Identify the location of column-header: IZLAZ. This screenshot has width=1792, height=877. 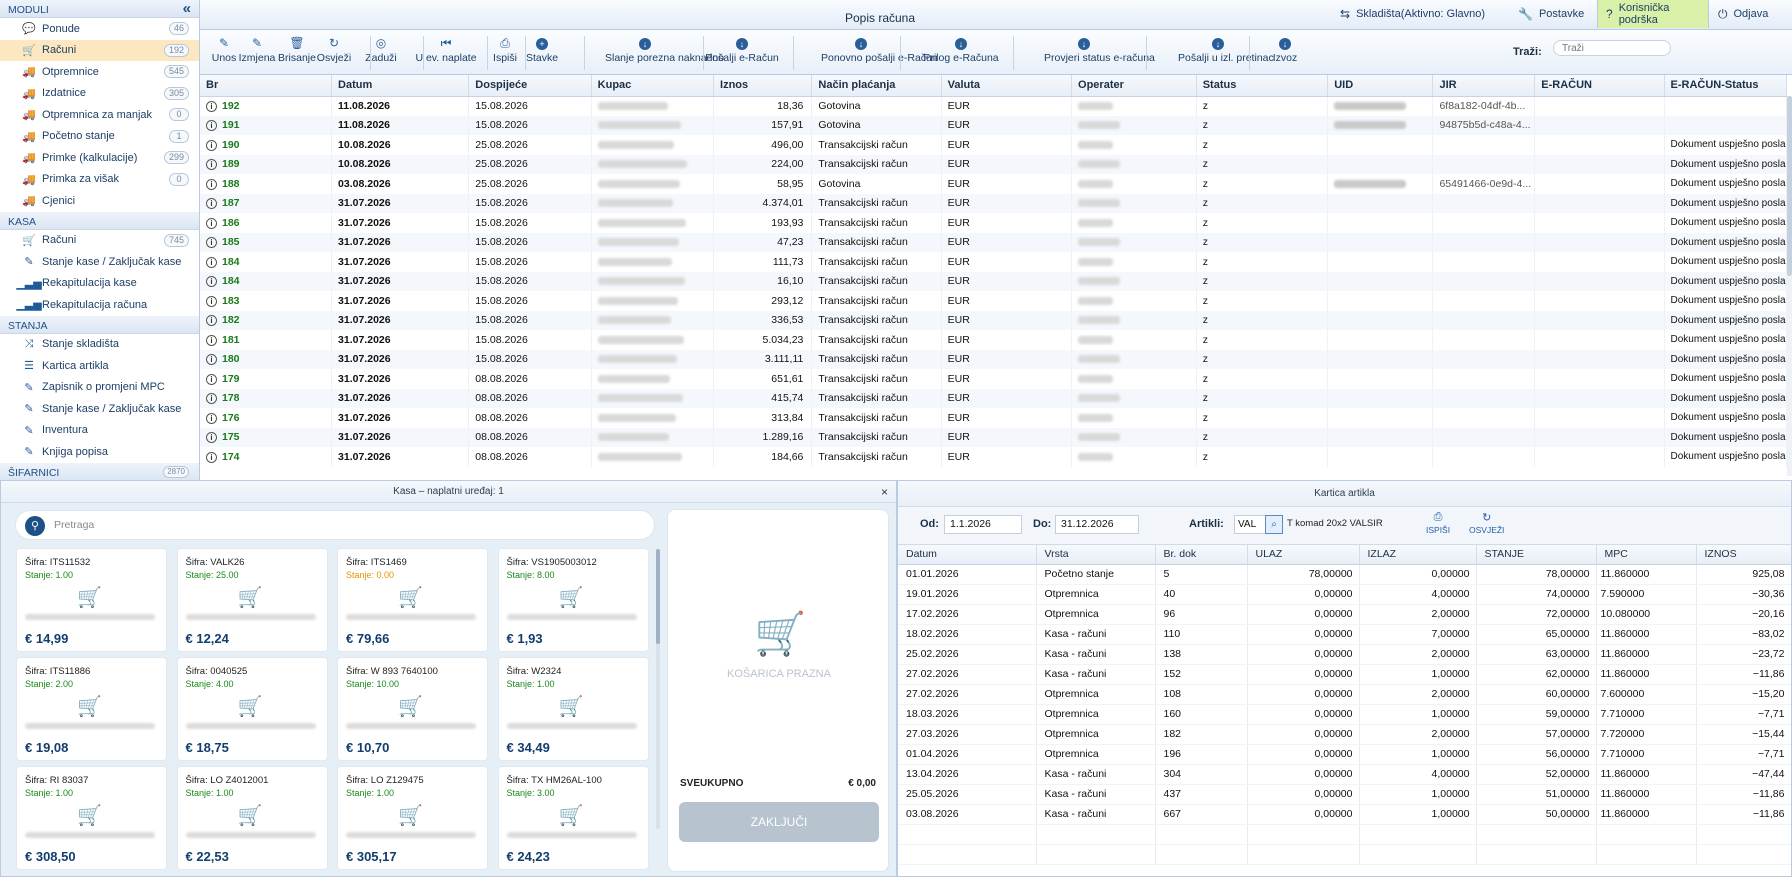
(1418, 555).